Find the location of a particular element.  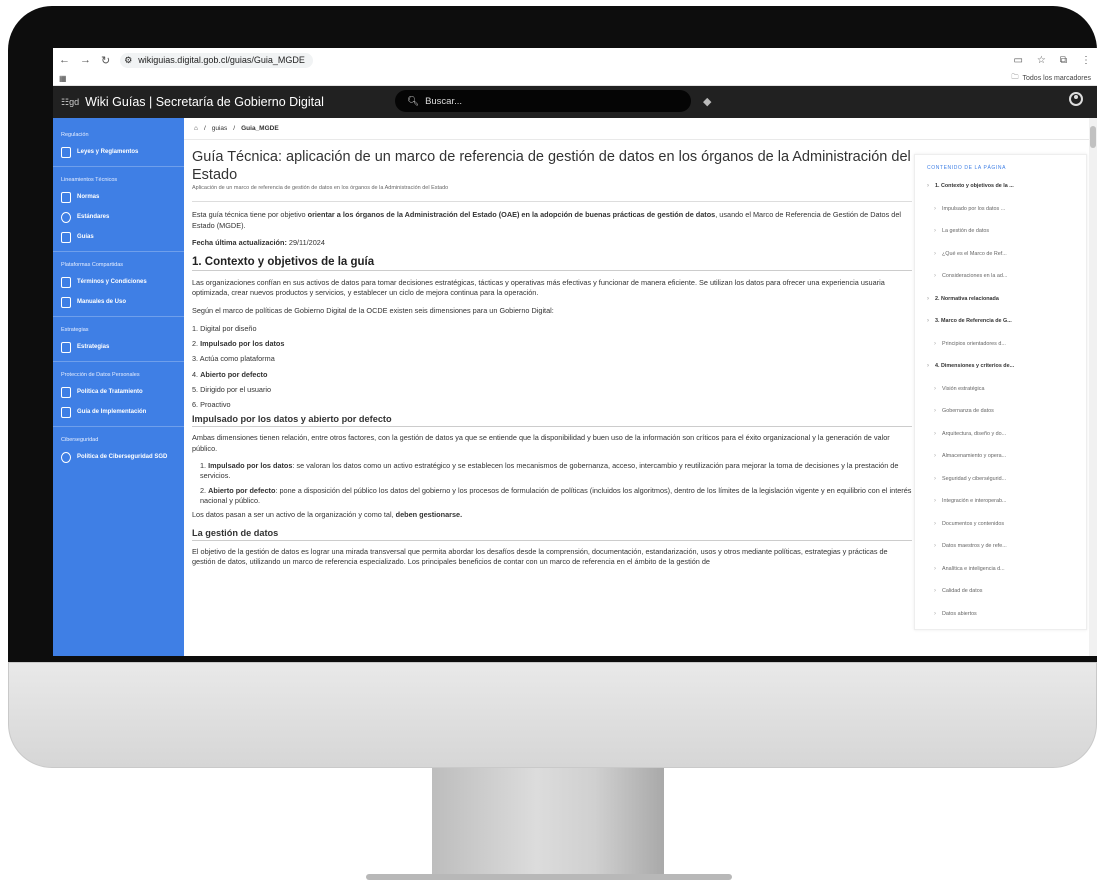

breadcrumb: ⌂ / guias / Guia_MGDE is located at coordinates (640, 129).